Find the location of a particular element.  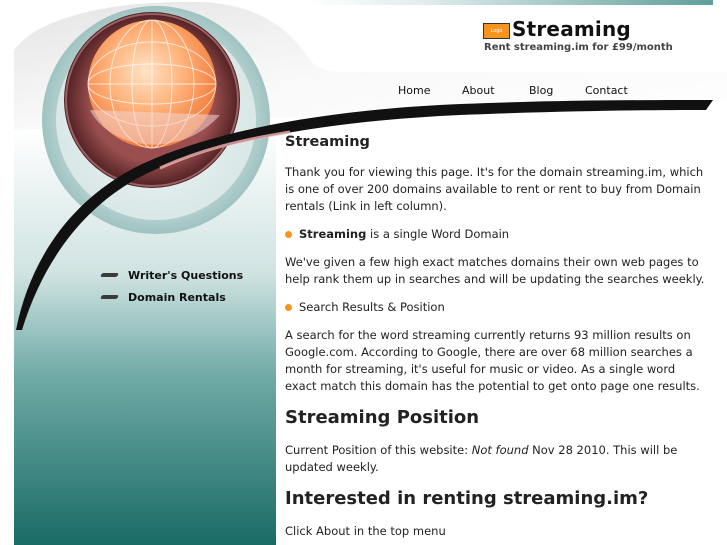

page-title: Streaming is located at coordinates (327, 142).